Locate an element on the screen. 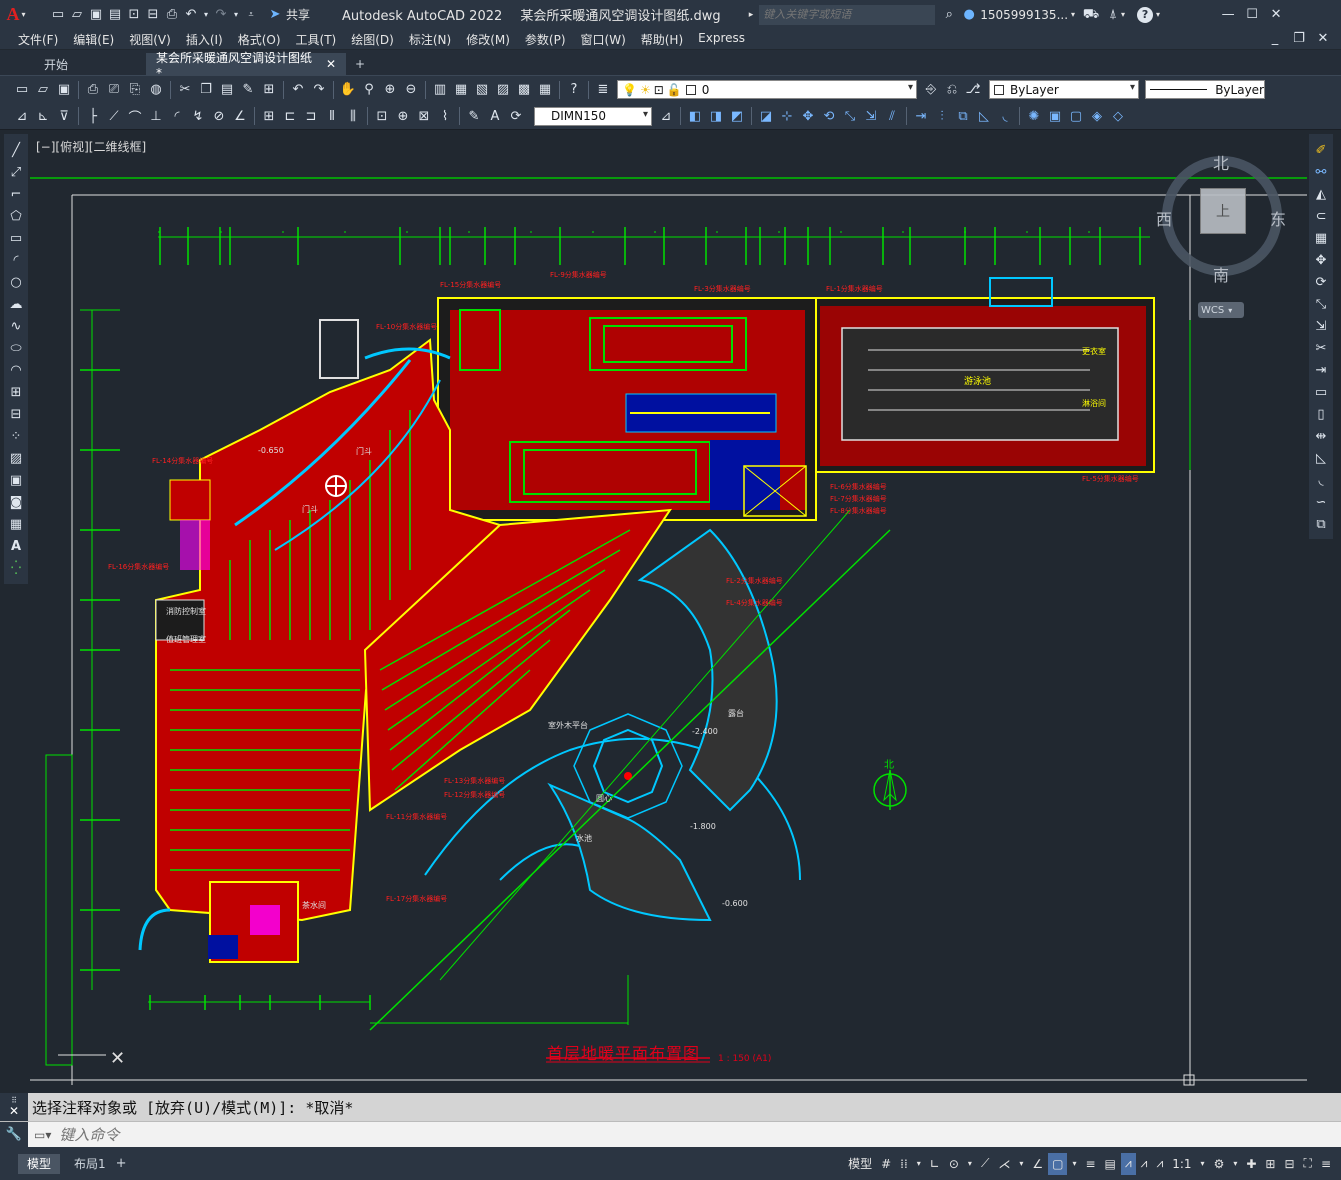 Image resolution: width=1341 pixels, height=1180 pixels. viewcube-south: 南 is located at coordinates (1221, 274).